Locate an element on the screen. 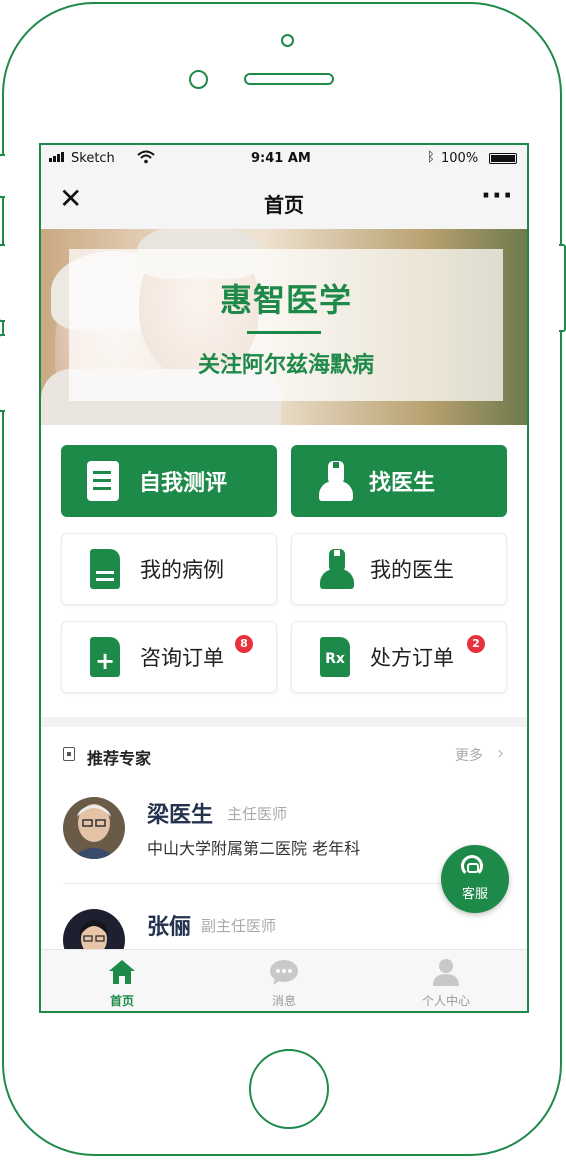  tab-bar: 首页 消息 个人中心 is located at coordinates (284, 980).